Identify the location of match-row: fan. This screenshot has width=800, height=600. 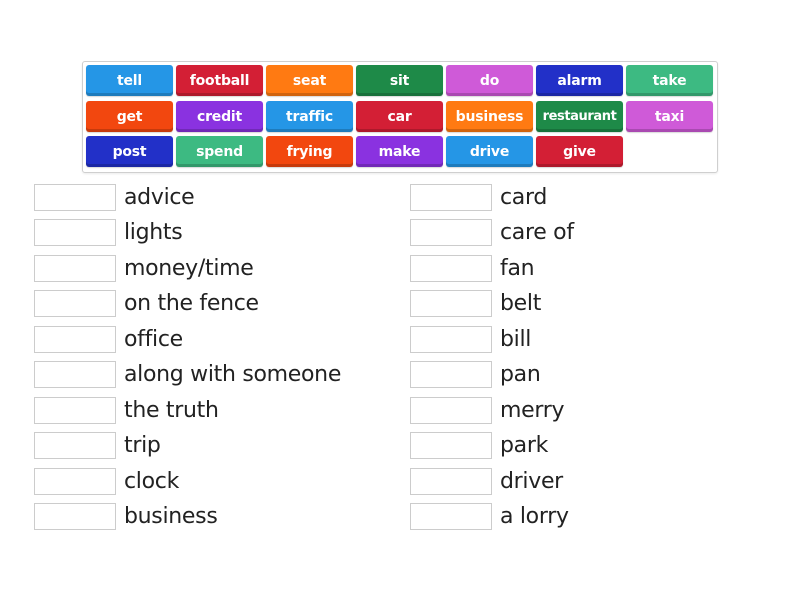
(472, 268).